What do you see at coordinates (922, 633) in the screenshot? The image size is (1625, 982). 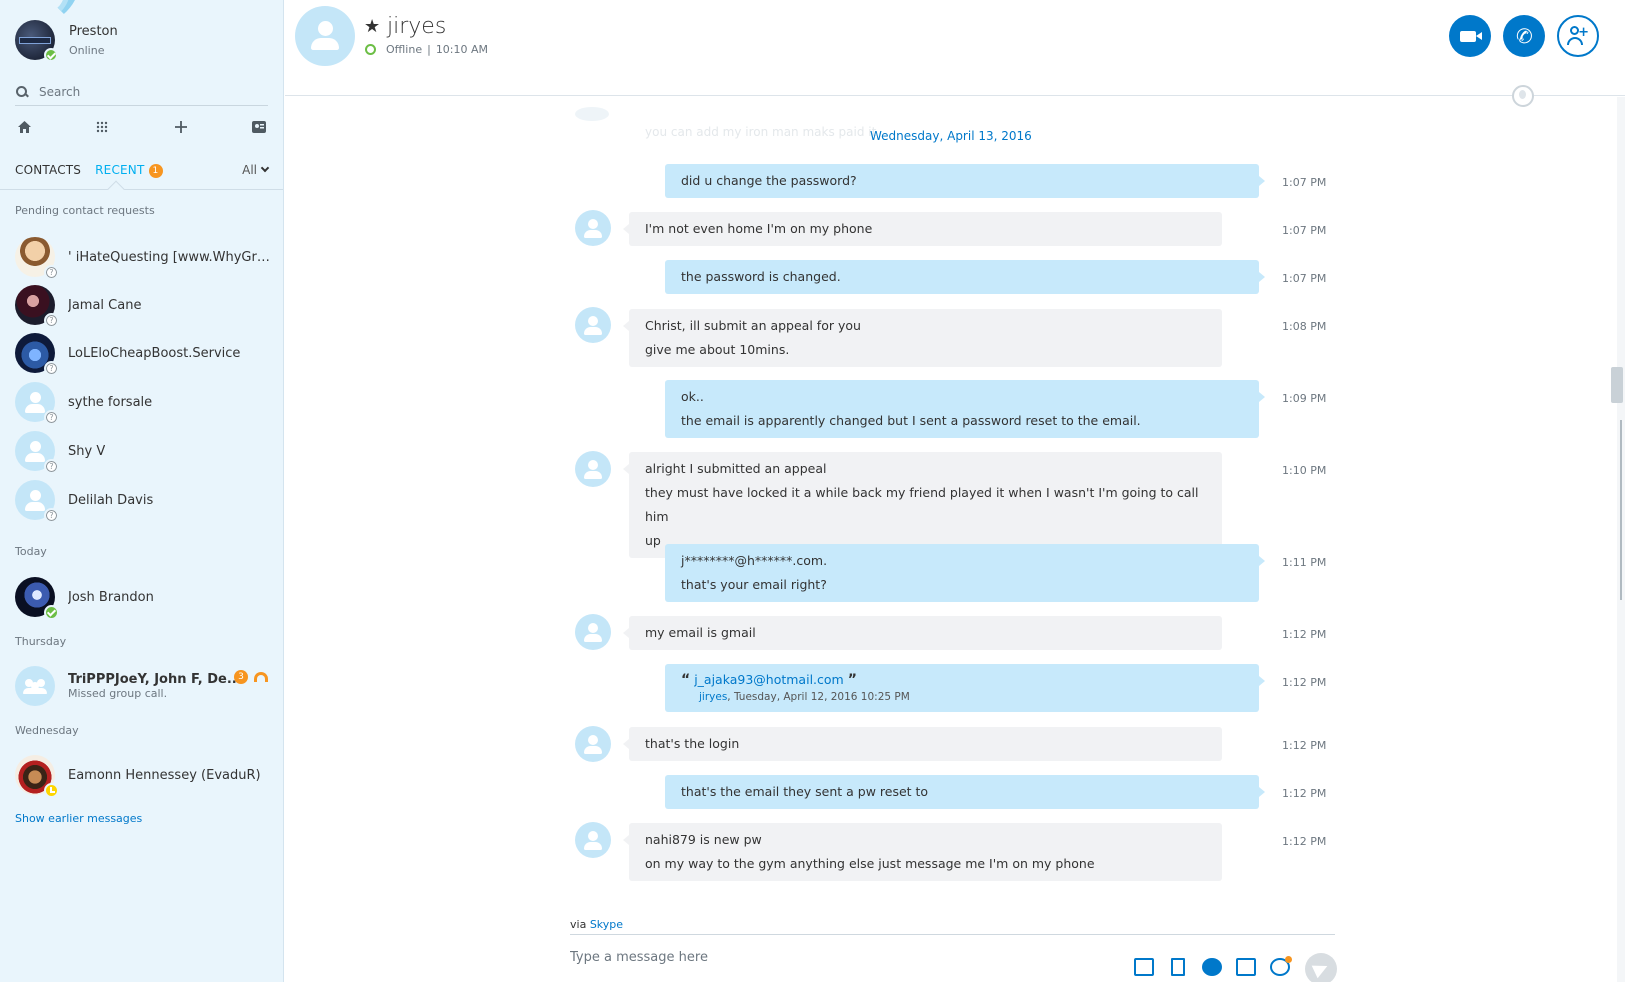 I see `message-bubble-received: my email is gmail` at bounding box center [922, 633].